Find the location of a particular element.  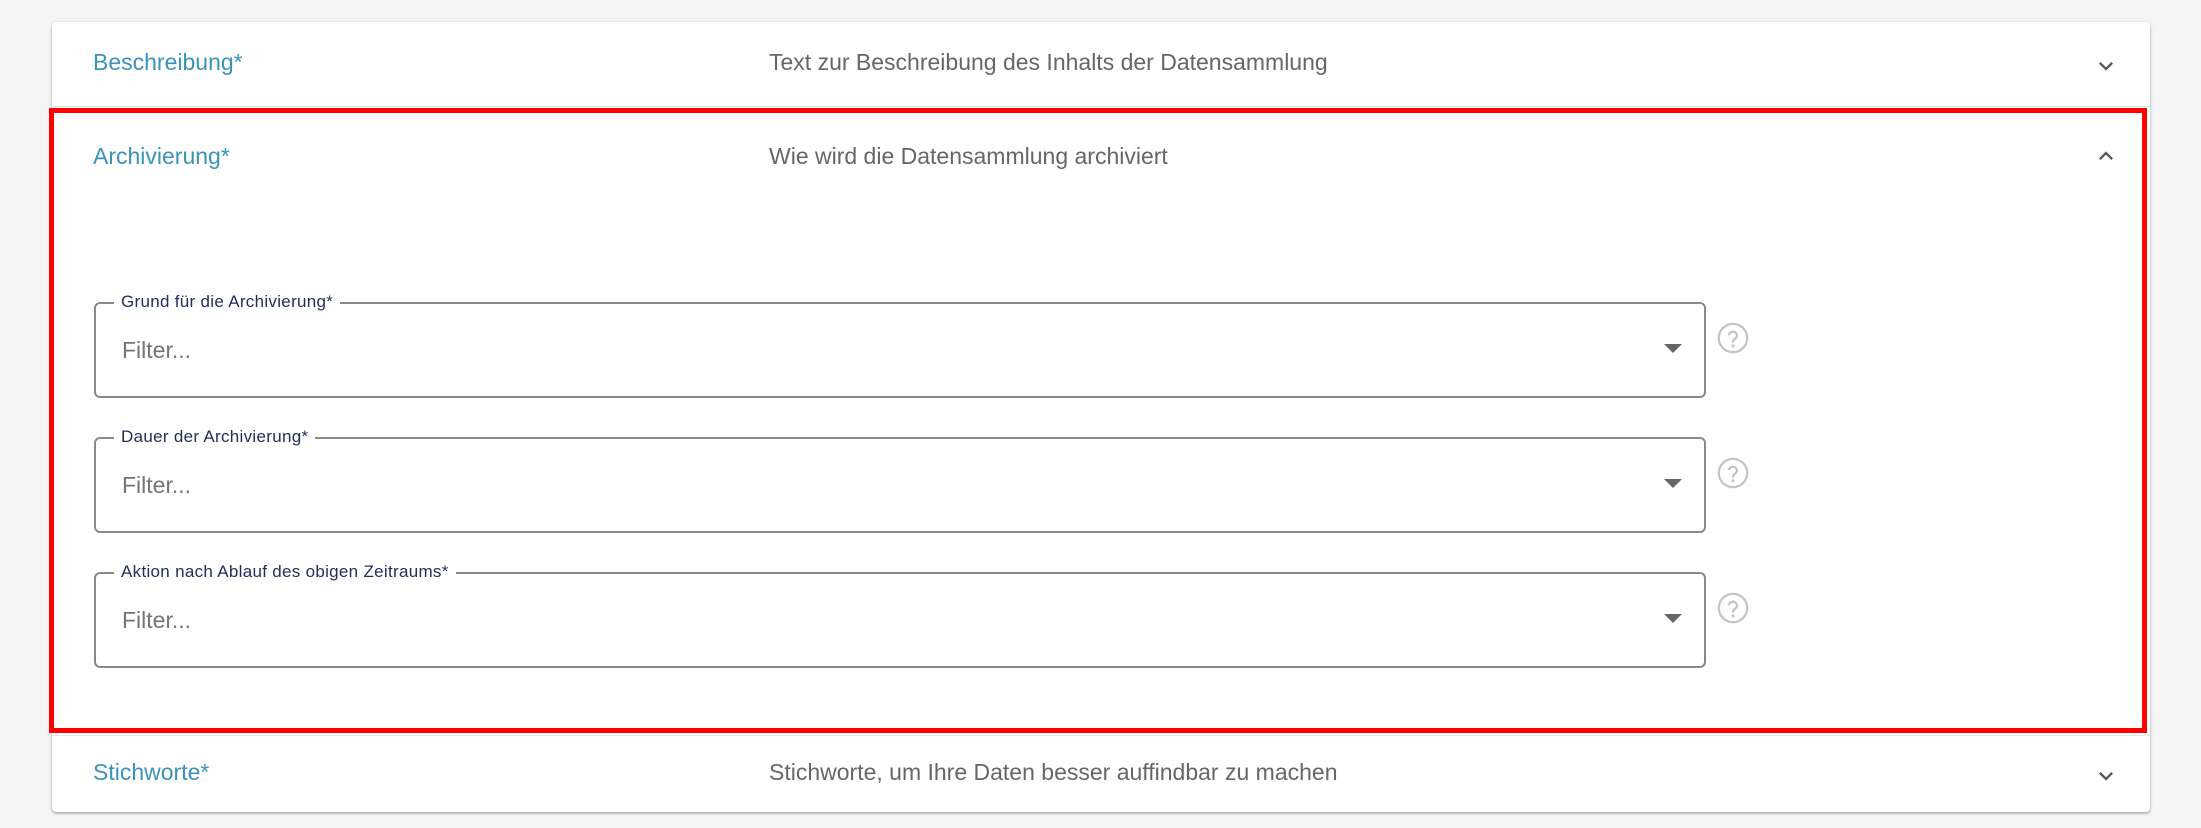

panel-description: Wie wird die Datensammlung archiviert is located at coordinates (968, 156).